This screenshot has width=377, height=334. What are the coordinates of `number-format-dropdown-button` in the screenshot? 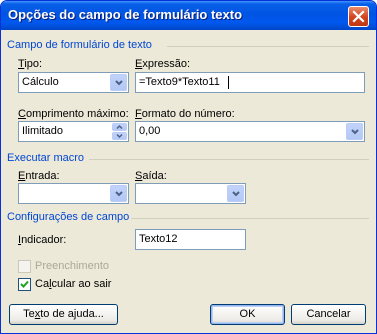 It's located at (354, 131).